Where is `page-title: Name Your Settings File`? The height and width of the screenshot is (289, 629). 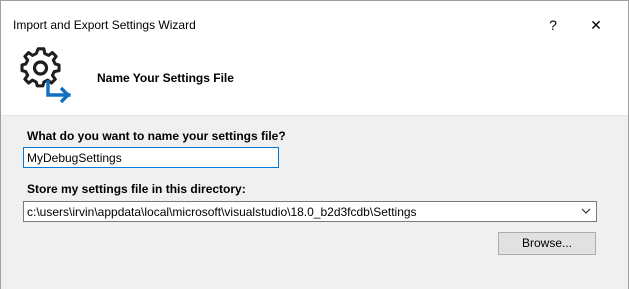
page-title: Name Your Settings File is located at coordinates (165, 78).